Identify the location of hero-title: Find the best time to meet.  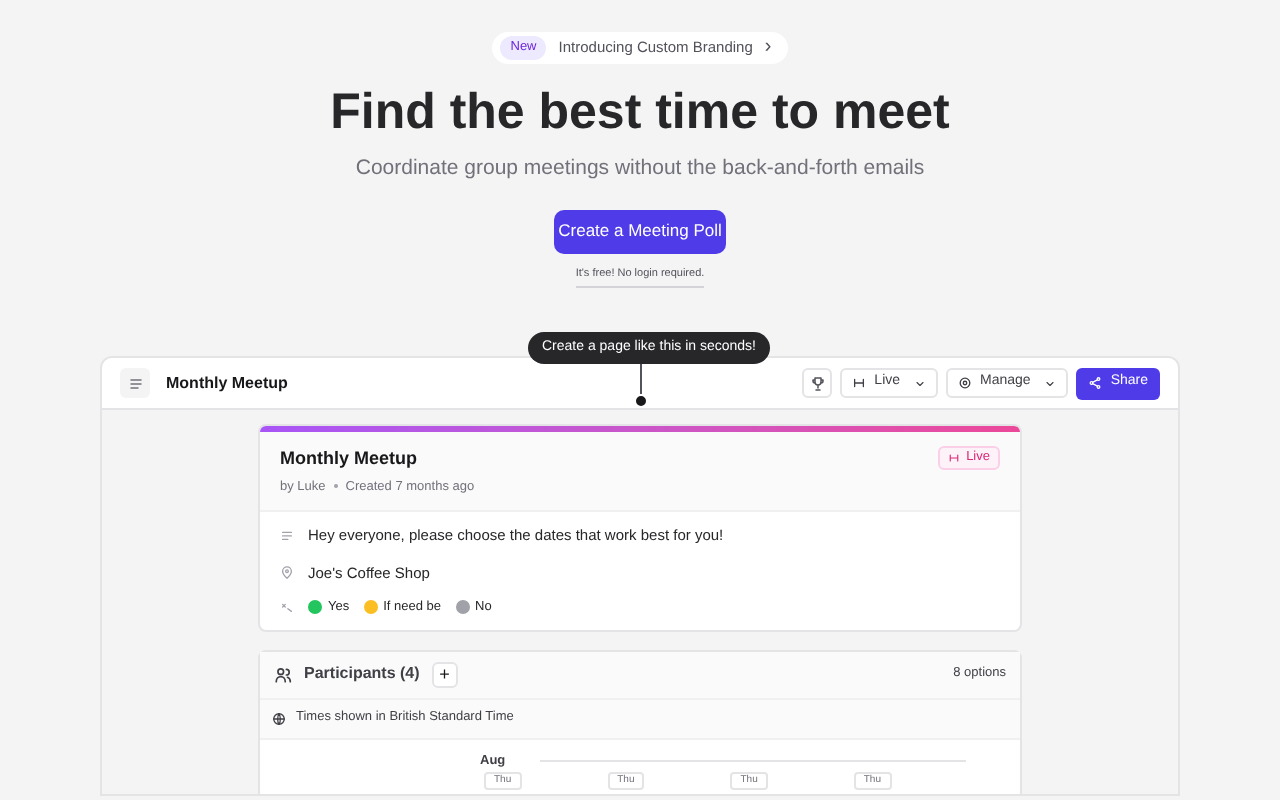
(640, 112).